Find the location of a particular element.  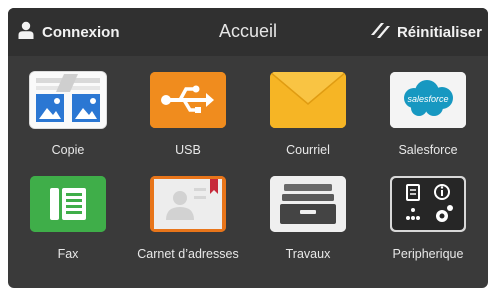

app-copy: Copie is located at coordinates (68, 114).